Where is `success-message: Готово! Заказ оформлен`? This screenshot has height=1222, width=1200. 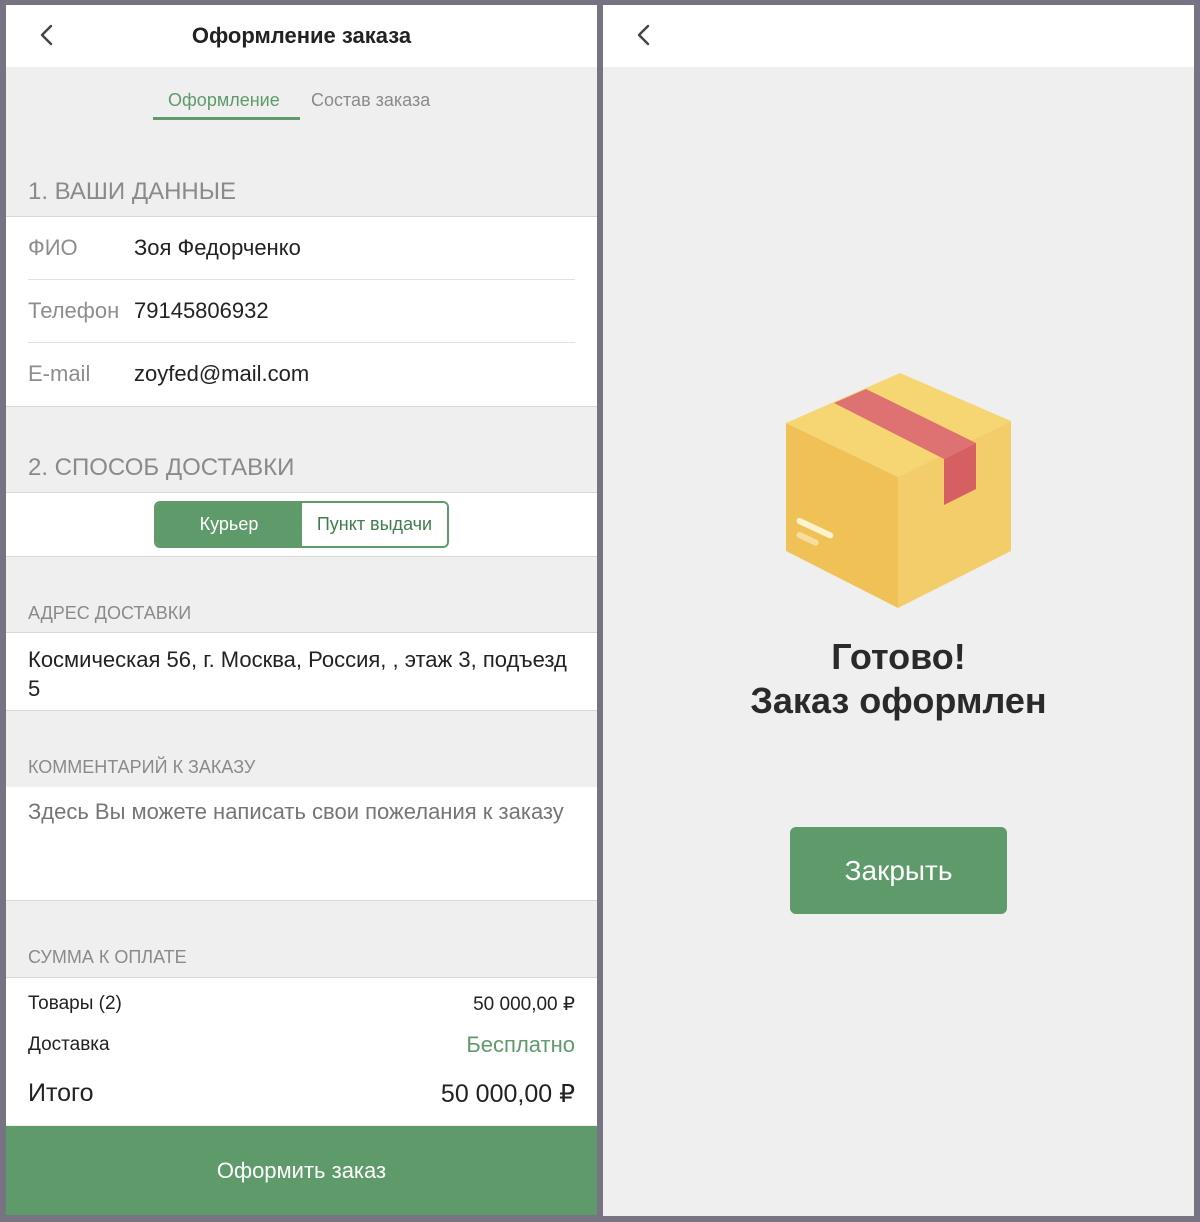 success-message: Готово! Заказ оформлен is located at coordinates (898, 679).